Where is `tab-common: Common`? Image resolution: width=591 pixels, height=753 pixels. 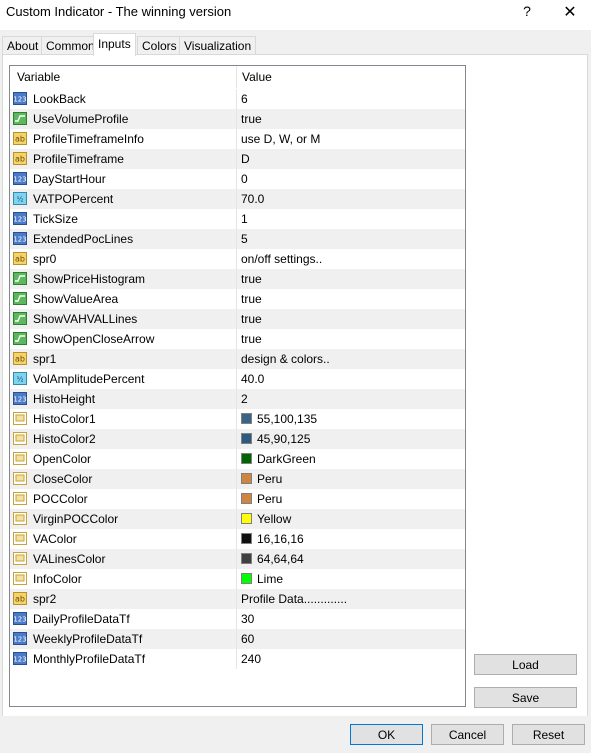
tab-common: Common is located at coordinates (70, 45).